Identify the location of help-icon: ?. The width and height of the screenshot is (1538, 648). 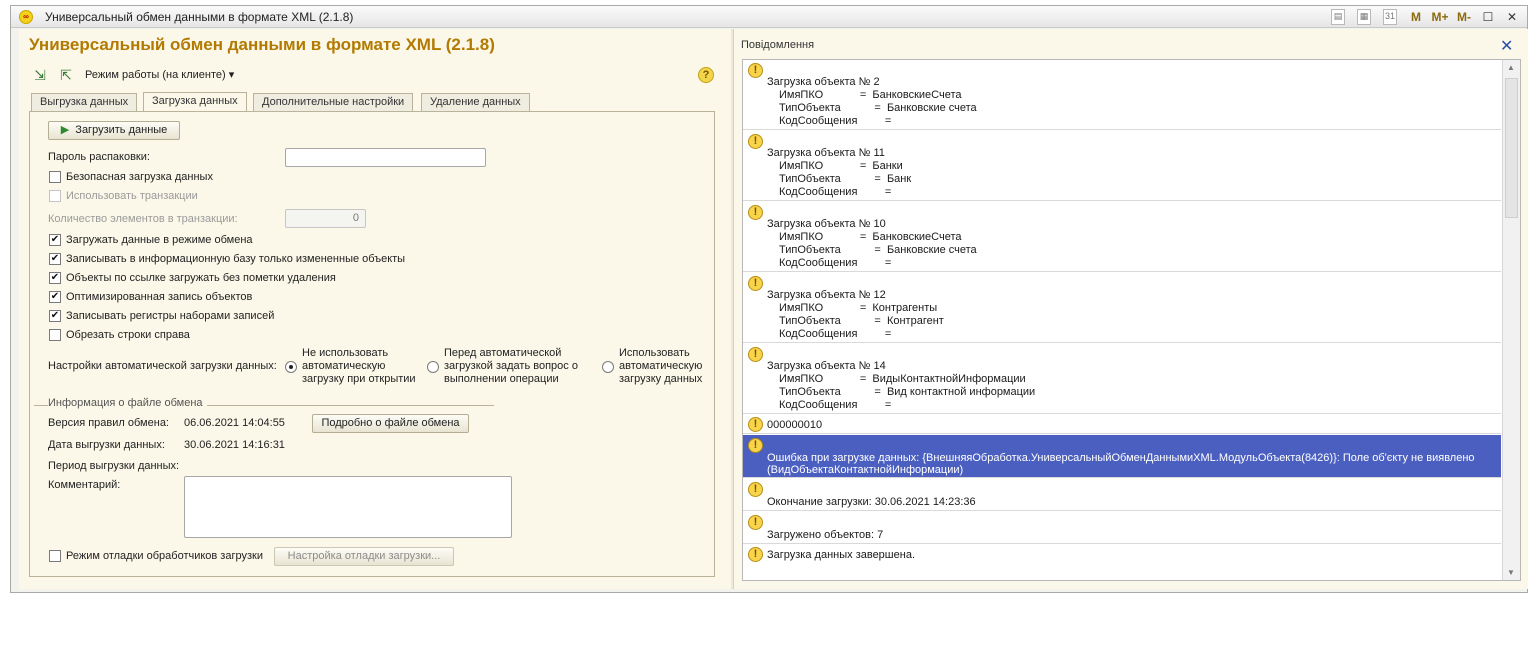
(706, 75).